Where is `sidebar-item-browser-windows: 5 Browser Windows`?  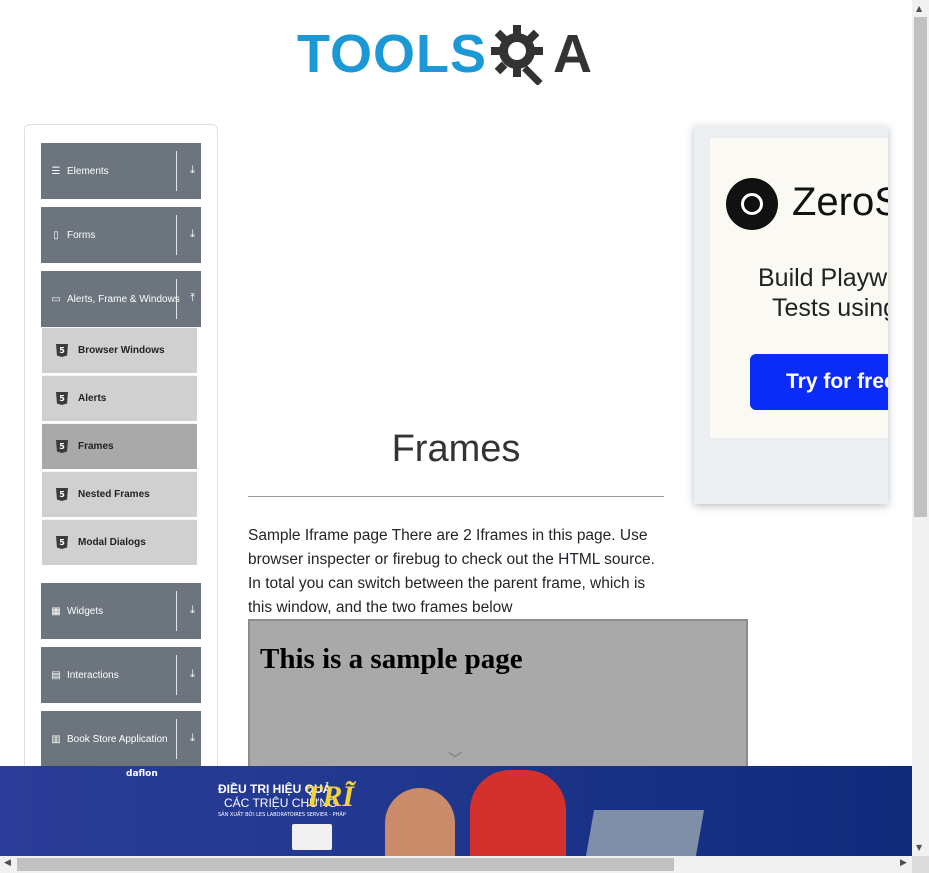
sidebar-item-browser-windows: 5 Browser Windows is located at coordinates (119, 350).